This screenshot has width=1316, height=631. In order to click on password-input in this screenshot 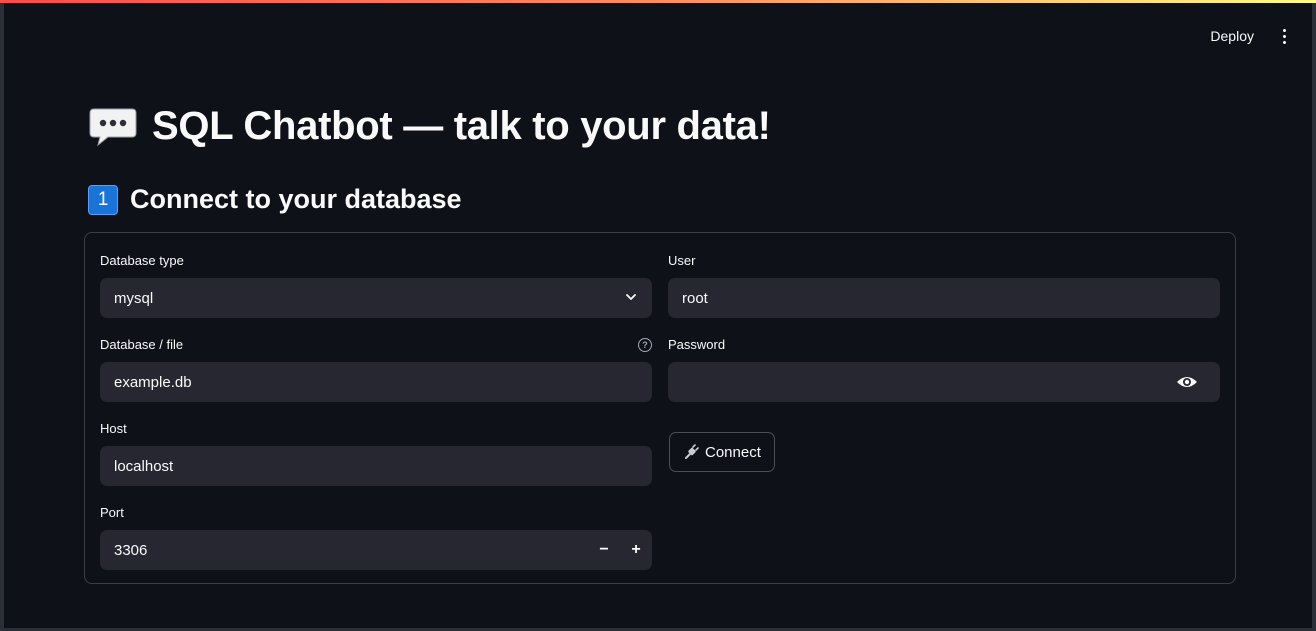, I will do `click(944, 382)`.